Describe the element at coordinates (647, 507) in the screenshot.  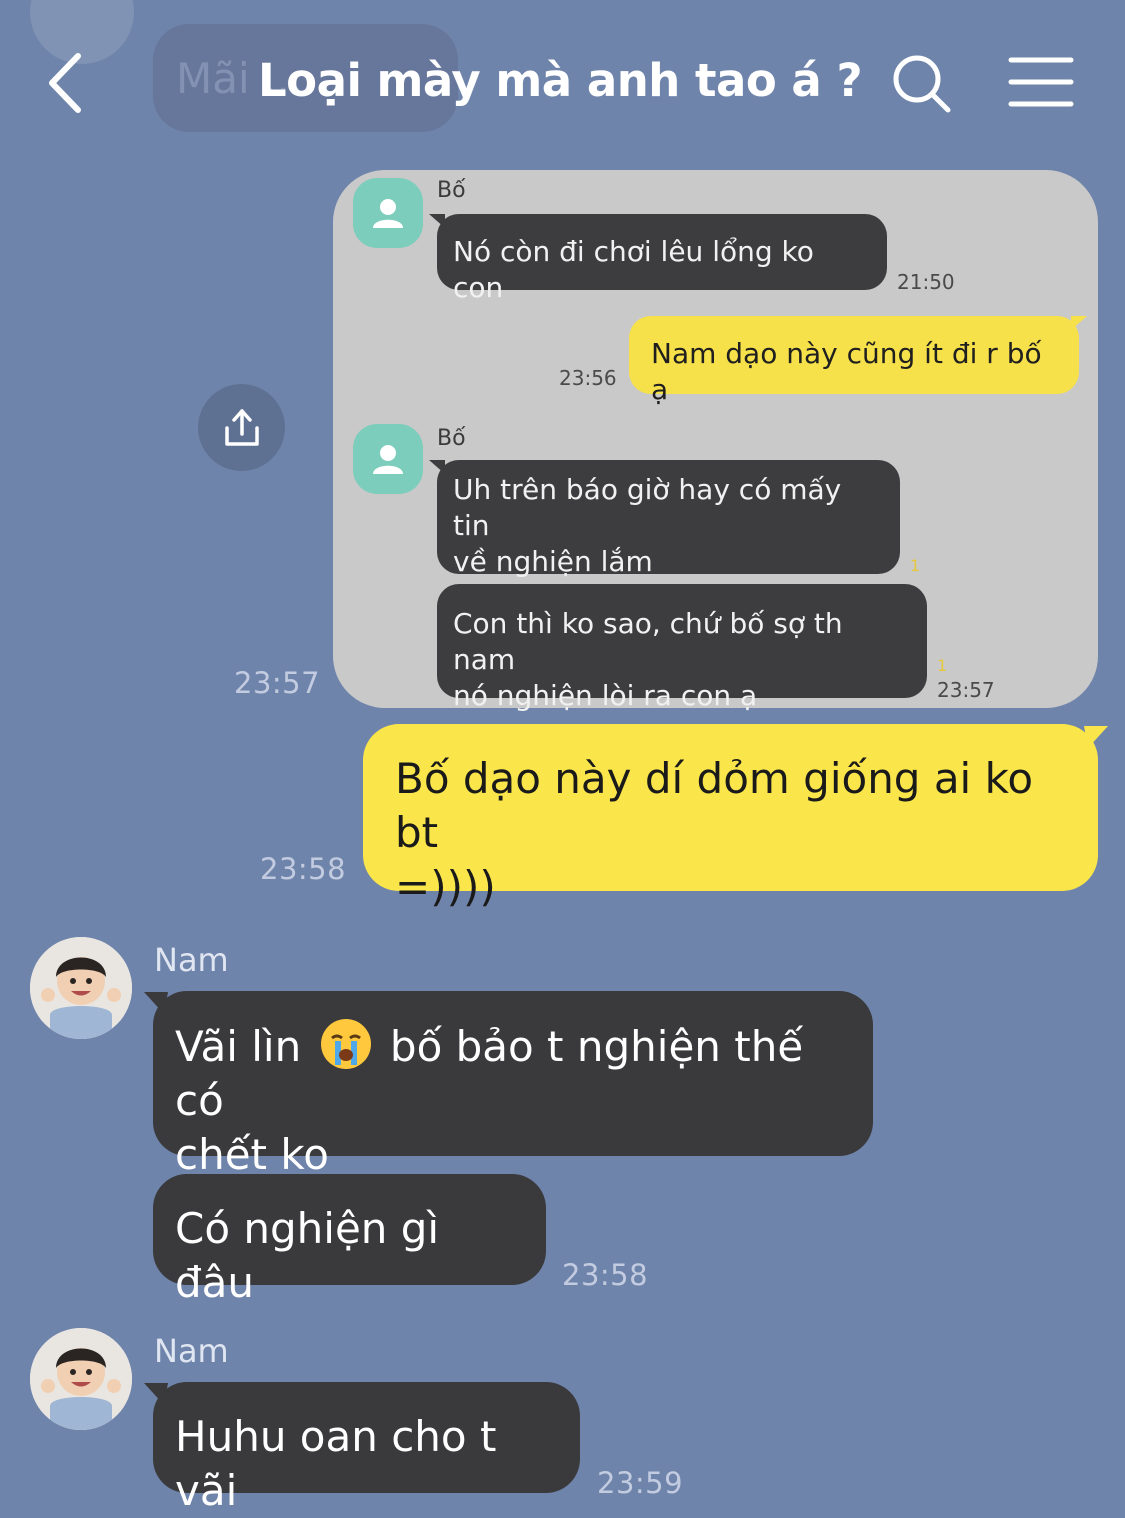
I see `message-text: Uh trên báo giờ hay có mấy tin` at that location.